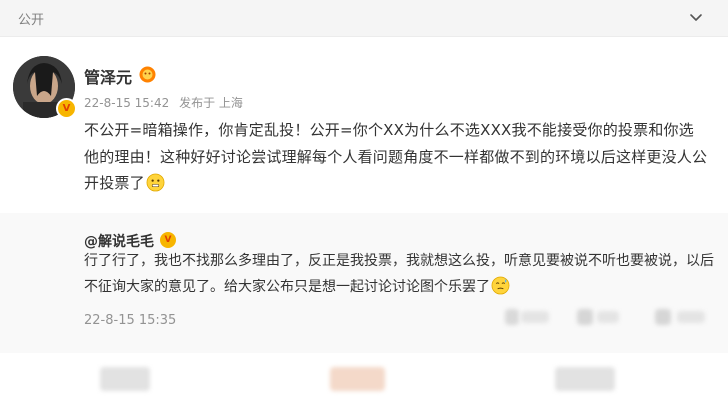 This screenshot has width=728, height=411. What do you see at coordinates (168, 240) in the screenshot?
I see `repost-vip-badge-icon: V` at bounding box center [168, 240].